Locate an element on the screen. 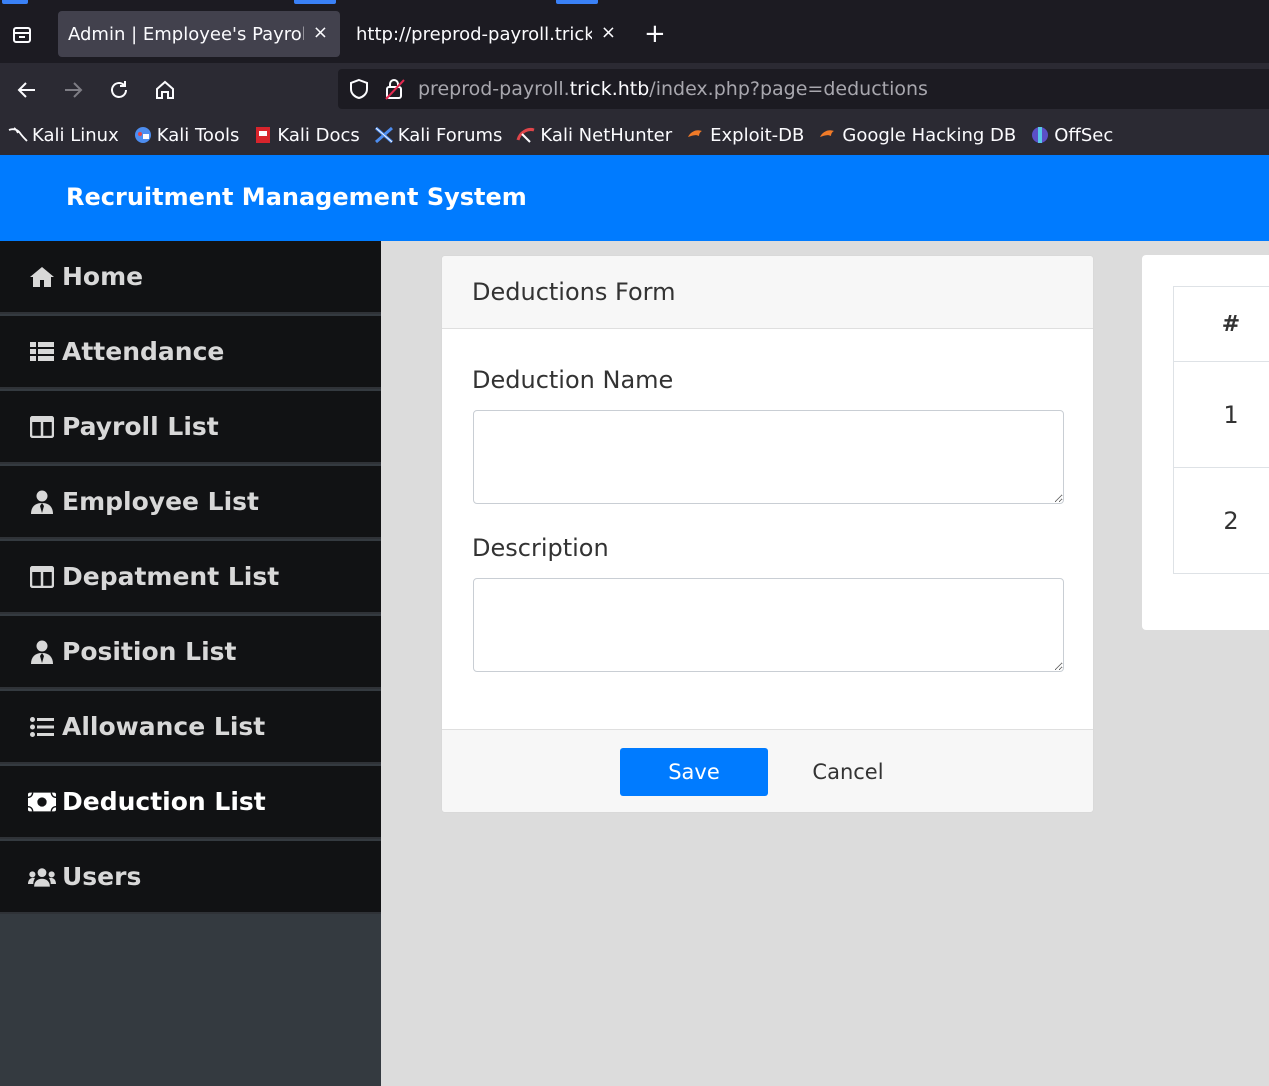 This screenshot has width=1269, height=1086. sidebar-item-label: Users is located at coordinates (102, 876).